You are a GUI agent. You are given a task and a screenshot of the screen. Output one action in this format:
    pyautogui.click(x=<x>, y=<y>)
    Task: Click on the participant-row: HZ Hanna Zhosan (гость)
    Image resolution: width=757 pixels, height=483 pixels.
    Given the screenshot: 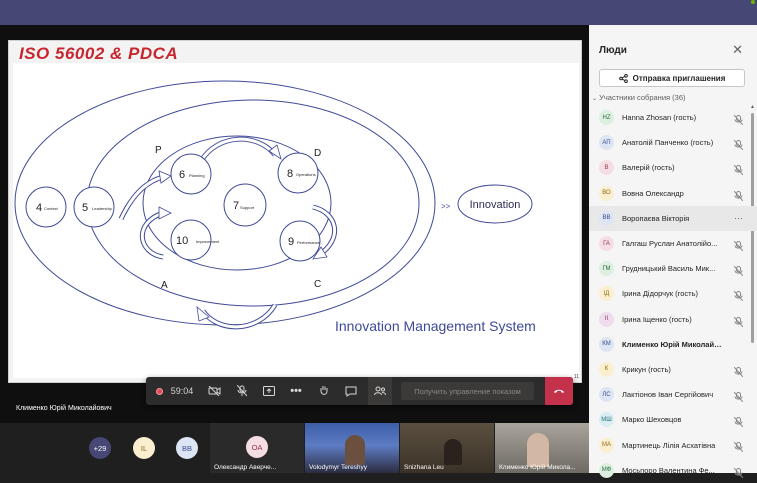 What is the action you would take?
    pyautogui.click(x=673, y=117)
    